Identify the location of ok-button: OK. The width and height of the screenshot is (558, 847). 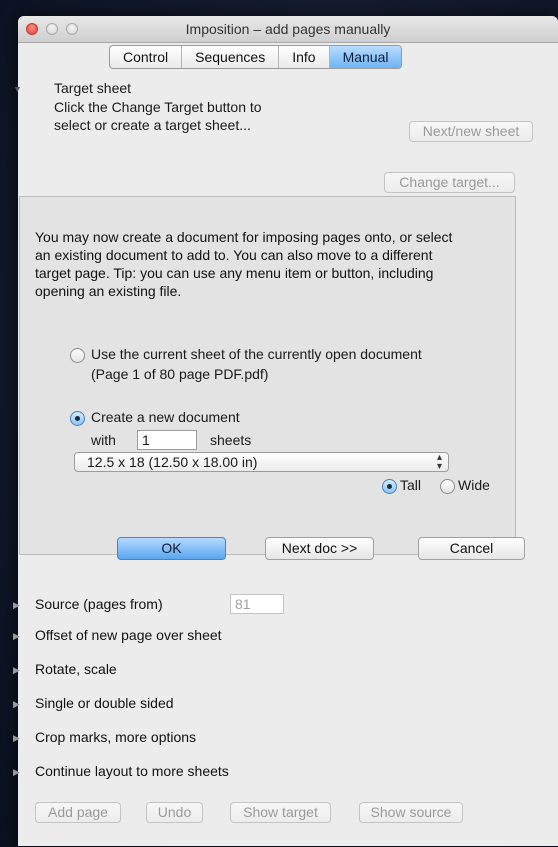
(171, 548).